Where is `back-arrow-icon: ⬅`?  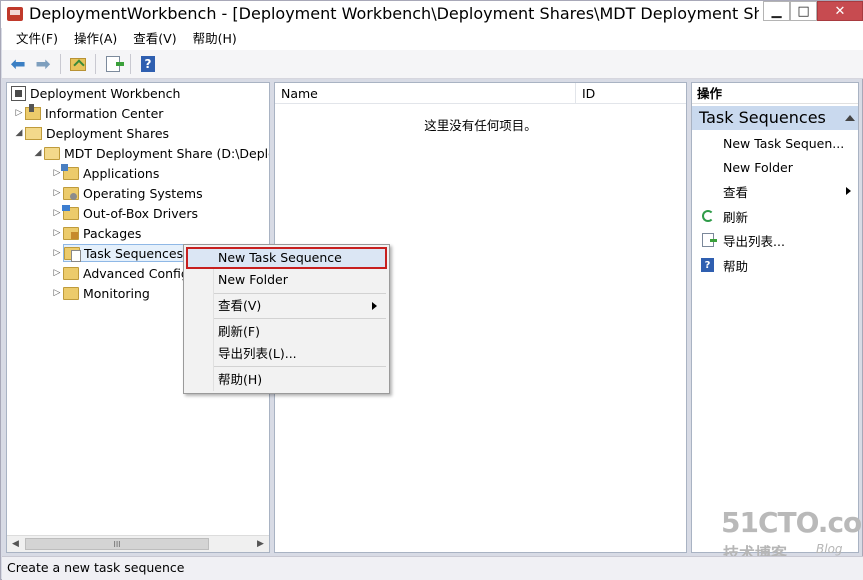
back-arrow-icon: ⬅ is located at coordinates (18, 64).